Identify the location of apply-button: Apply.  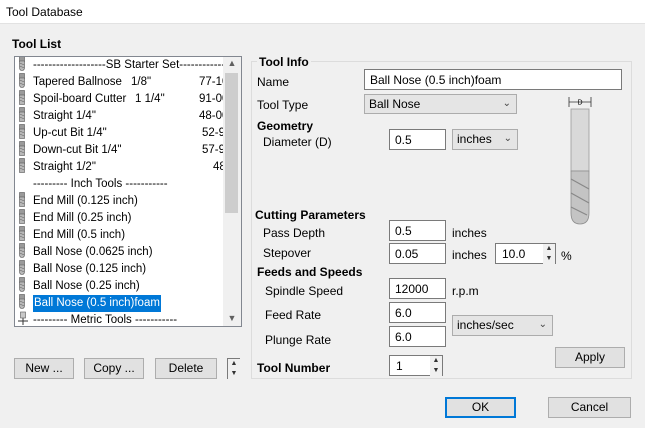
(590, 357).